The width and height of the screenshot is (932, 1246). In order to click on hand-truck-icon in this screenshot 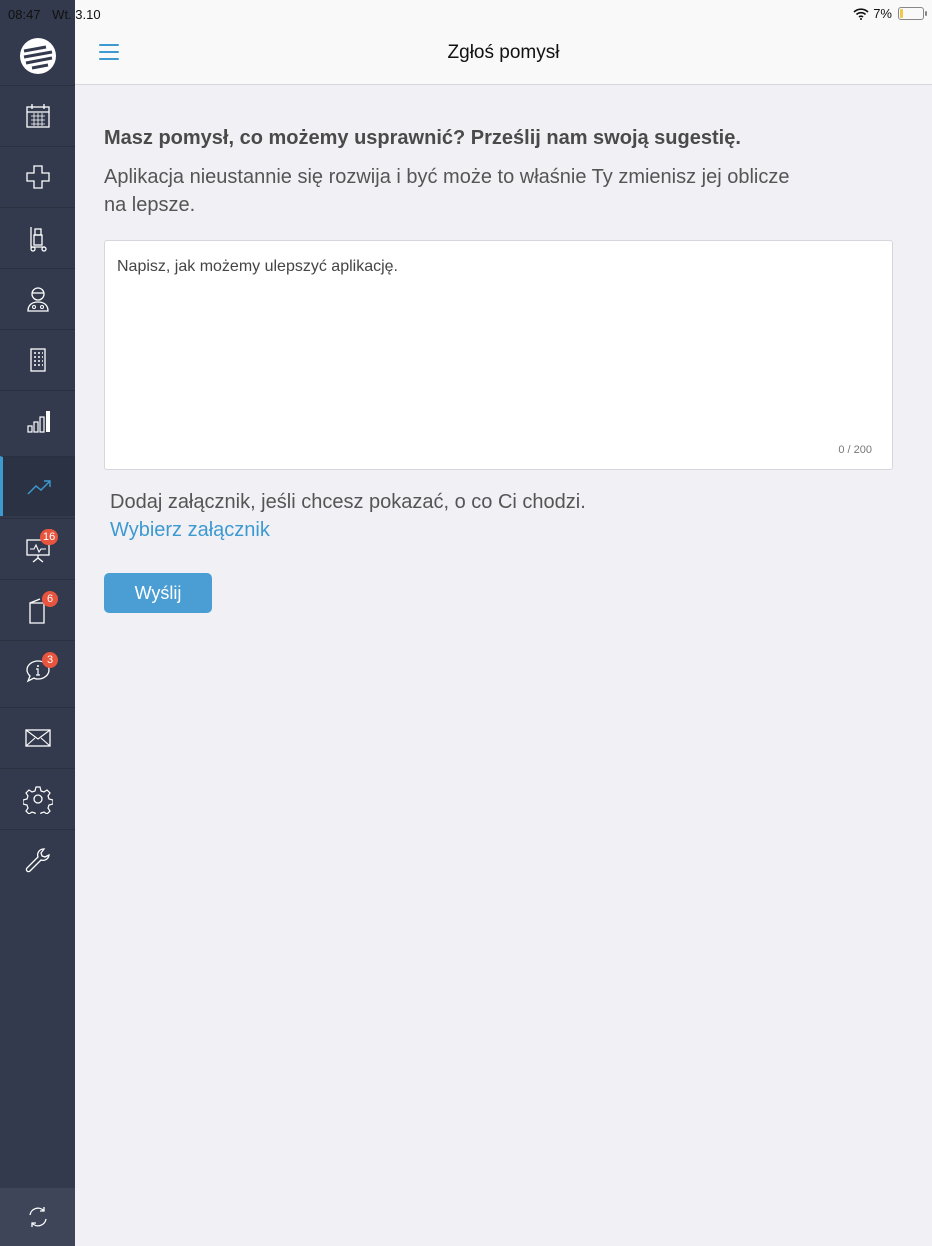, I will do `click(38, 239)`.